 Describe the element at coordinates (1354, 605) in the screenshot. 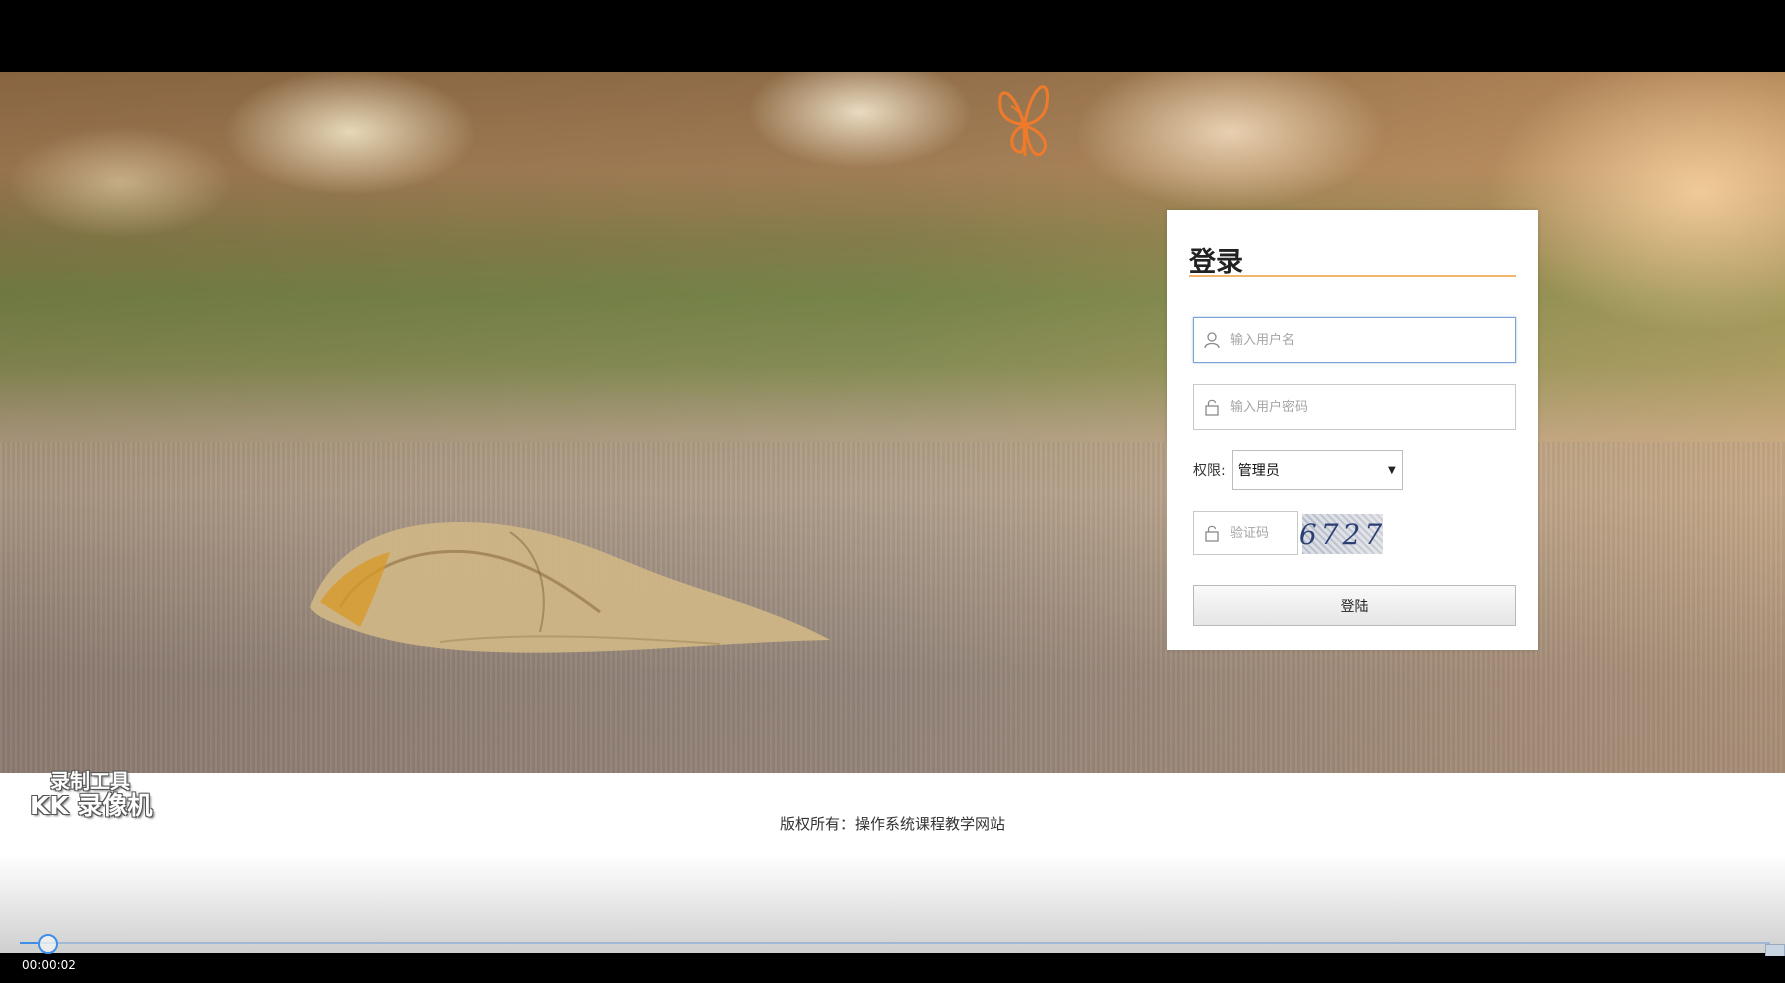

I see `login-button: 登陆` at that location.